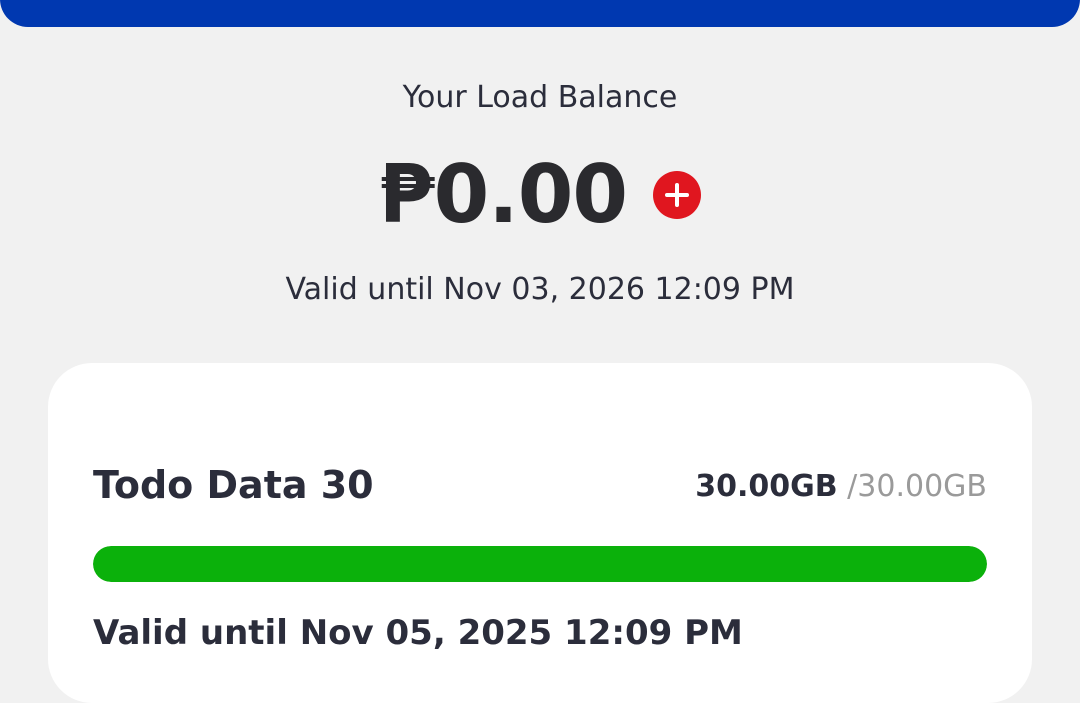 Image resolution: width=1080 pixels, height=703 pixels. What do you see at coordinates (677, 195) in the screenshot?
I see `add-load-button` at bounding box center [677, 195].